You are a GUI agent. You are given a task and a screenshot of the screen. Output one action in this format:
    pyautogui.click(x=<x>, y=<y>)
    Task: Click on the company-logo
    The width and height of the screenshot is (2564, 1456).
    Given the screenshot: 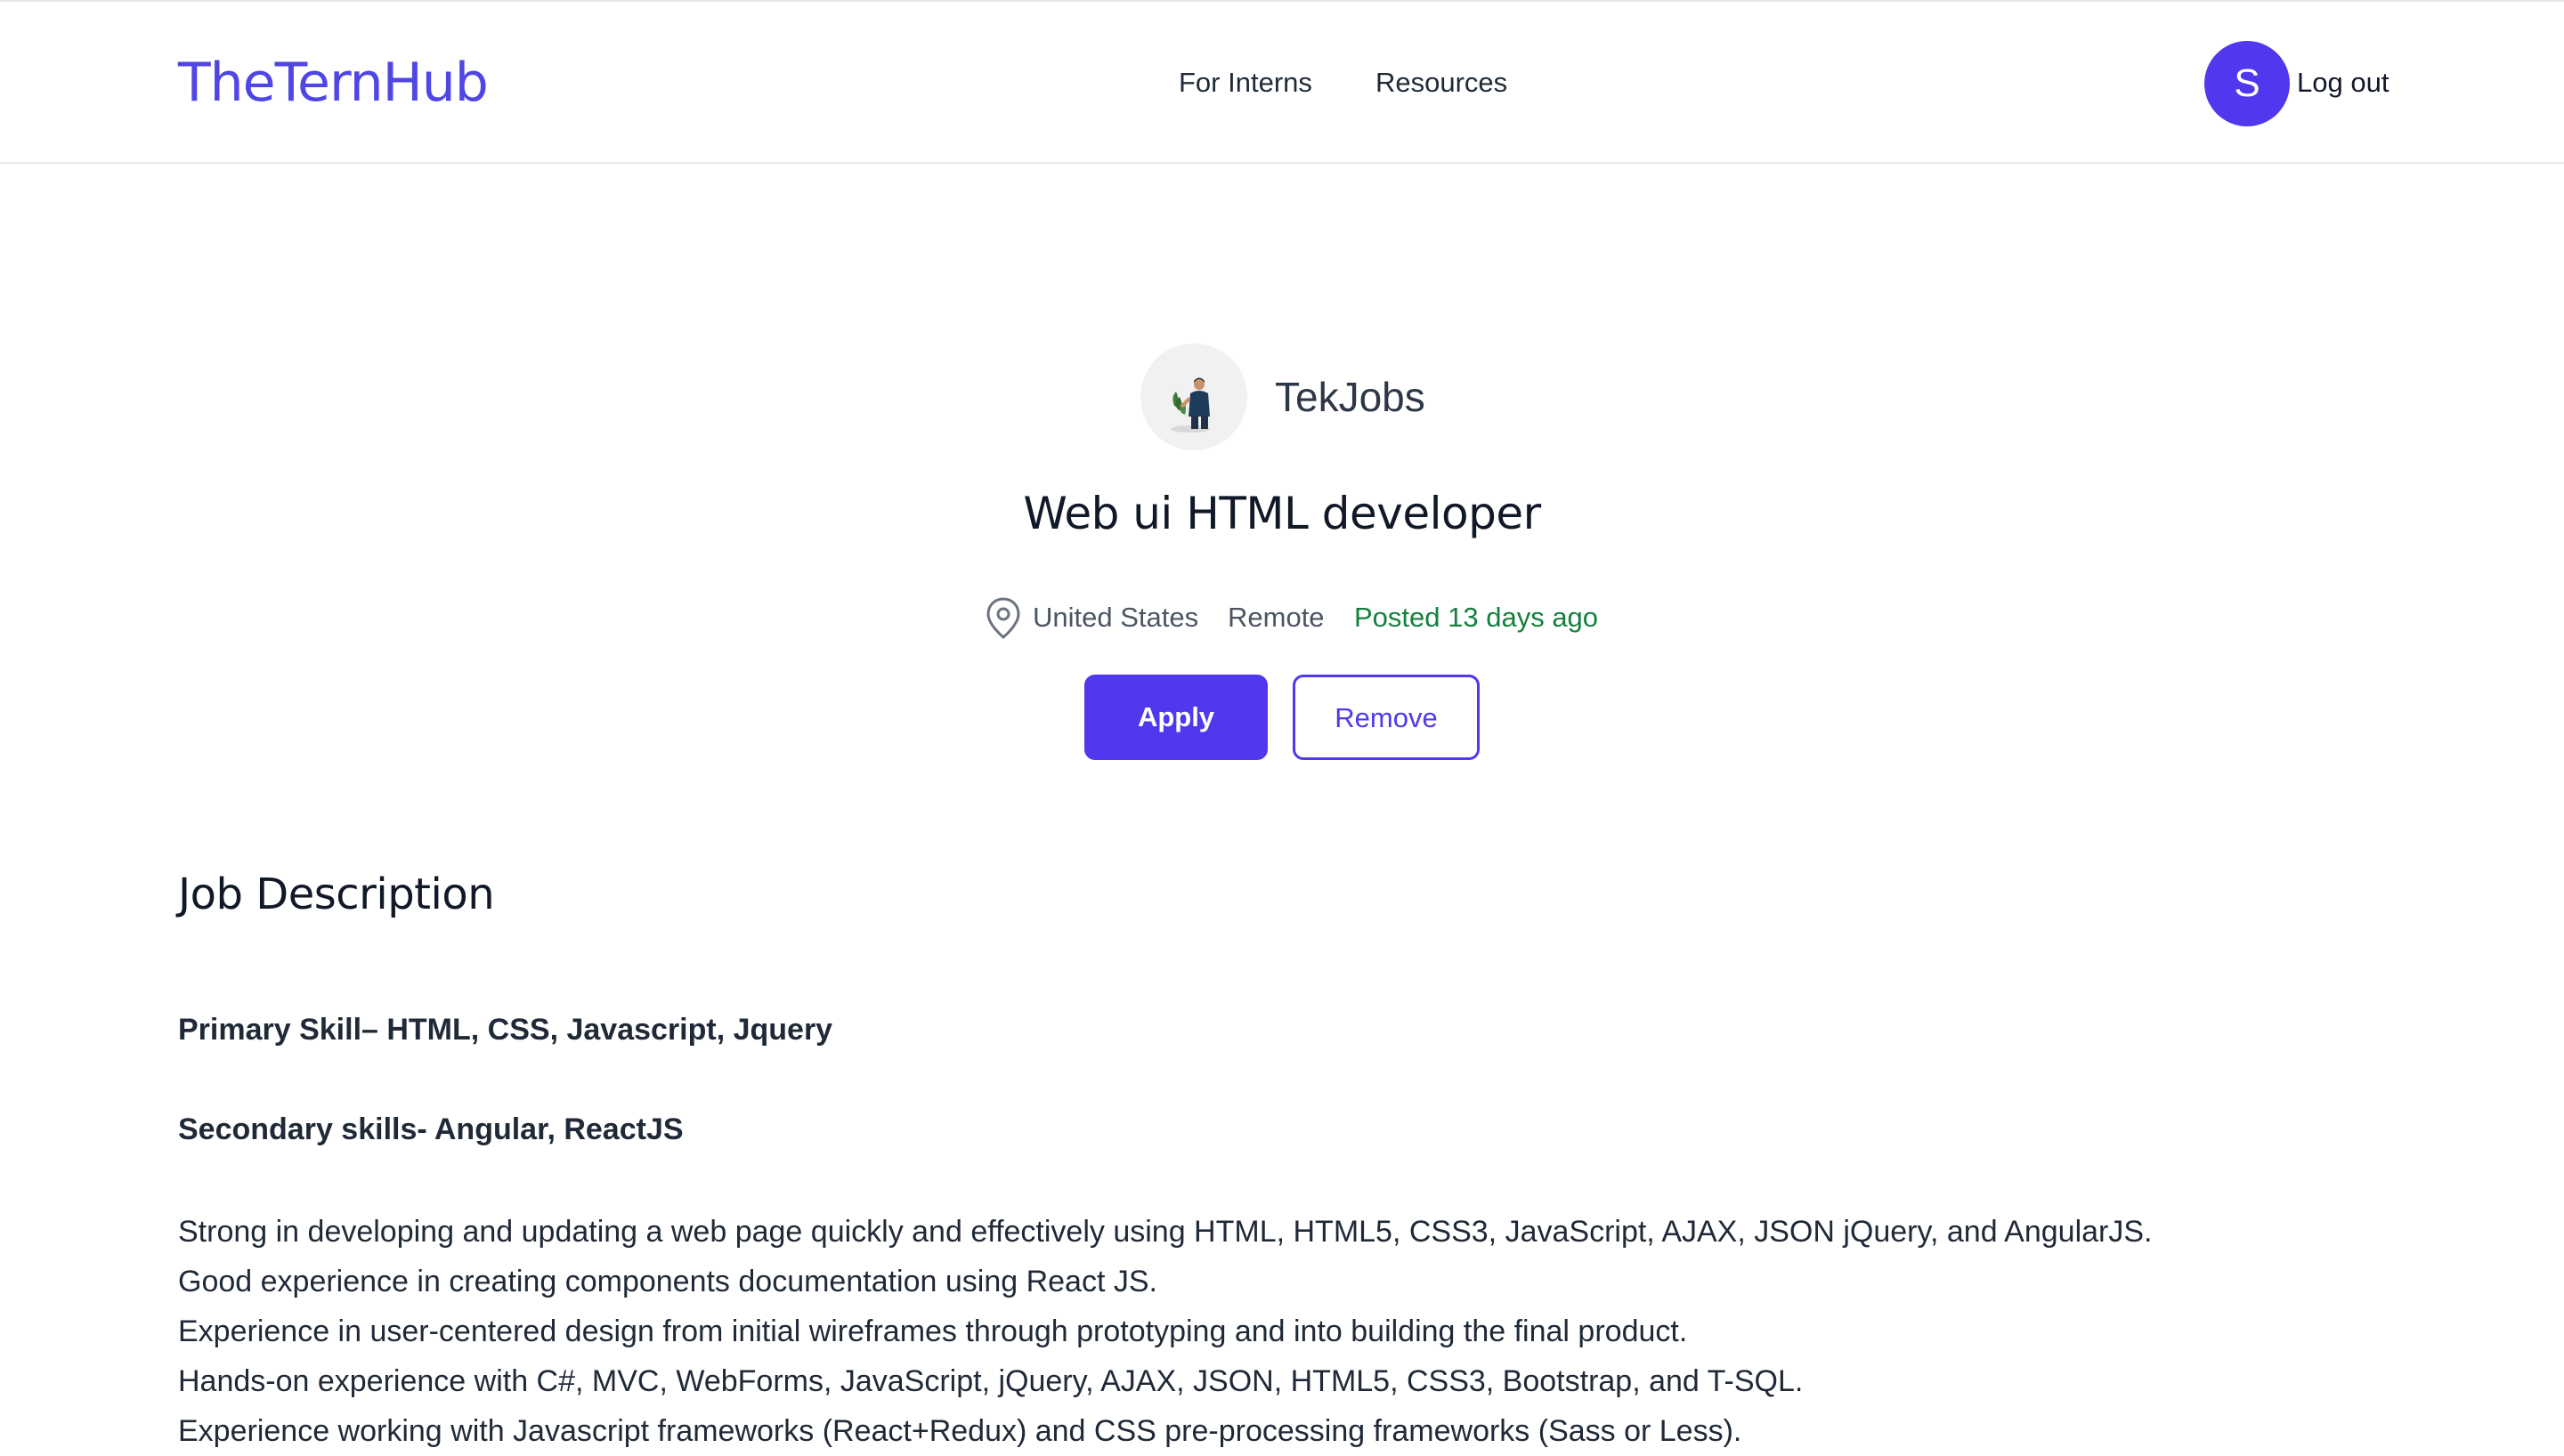 What is the action you would take?
    pyautogui.click(x=1193, y=397)
    